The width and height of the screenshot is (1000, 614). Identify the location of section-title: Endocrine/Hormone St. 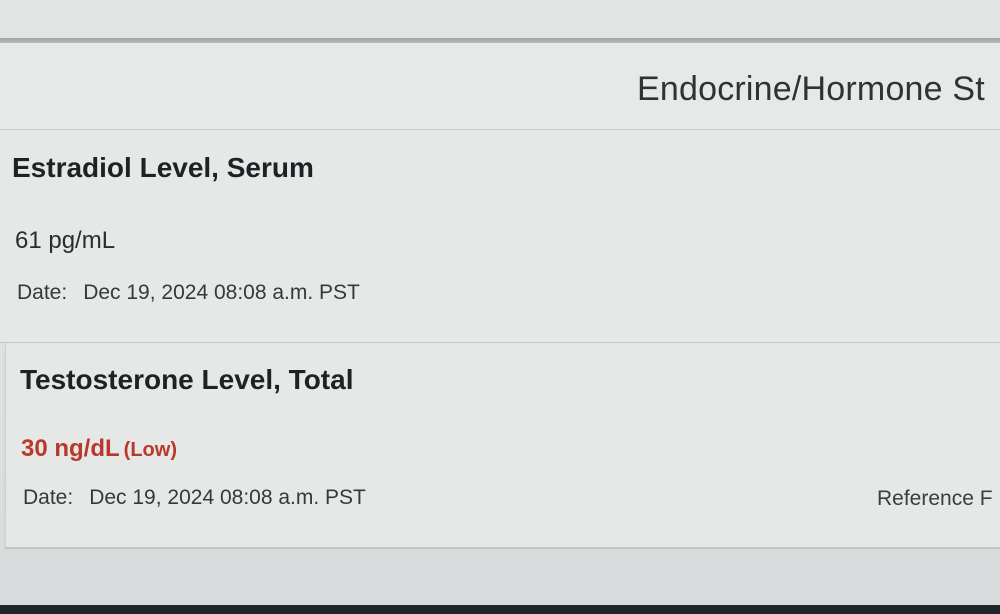
(811, 89).